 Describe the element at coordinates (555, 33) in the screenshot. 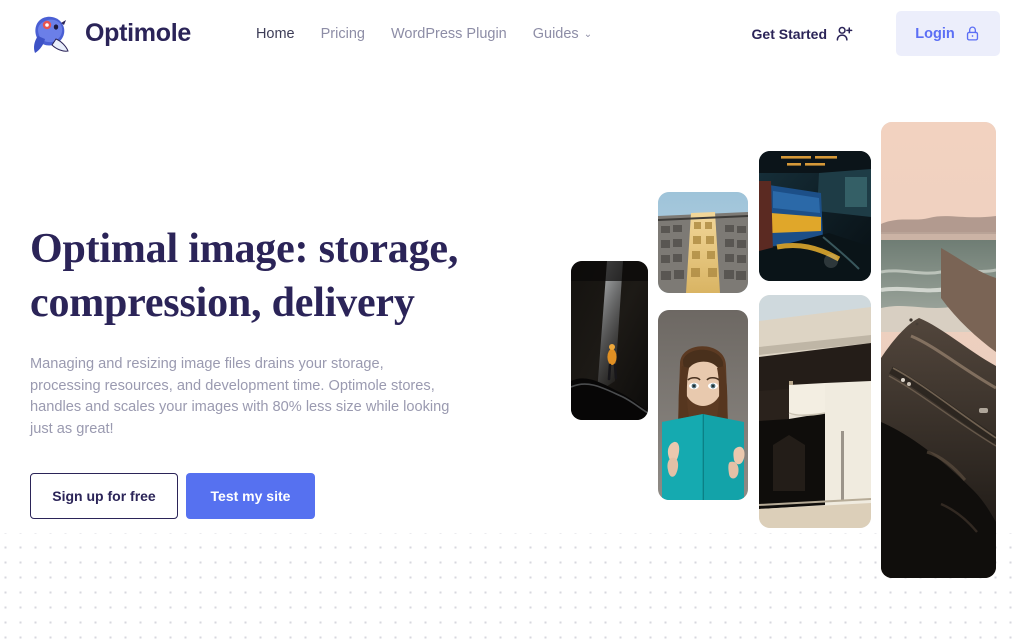

I see `nav-item-guides-label: Guides` at that location.